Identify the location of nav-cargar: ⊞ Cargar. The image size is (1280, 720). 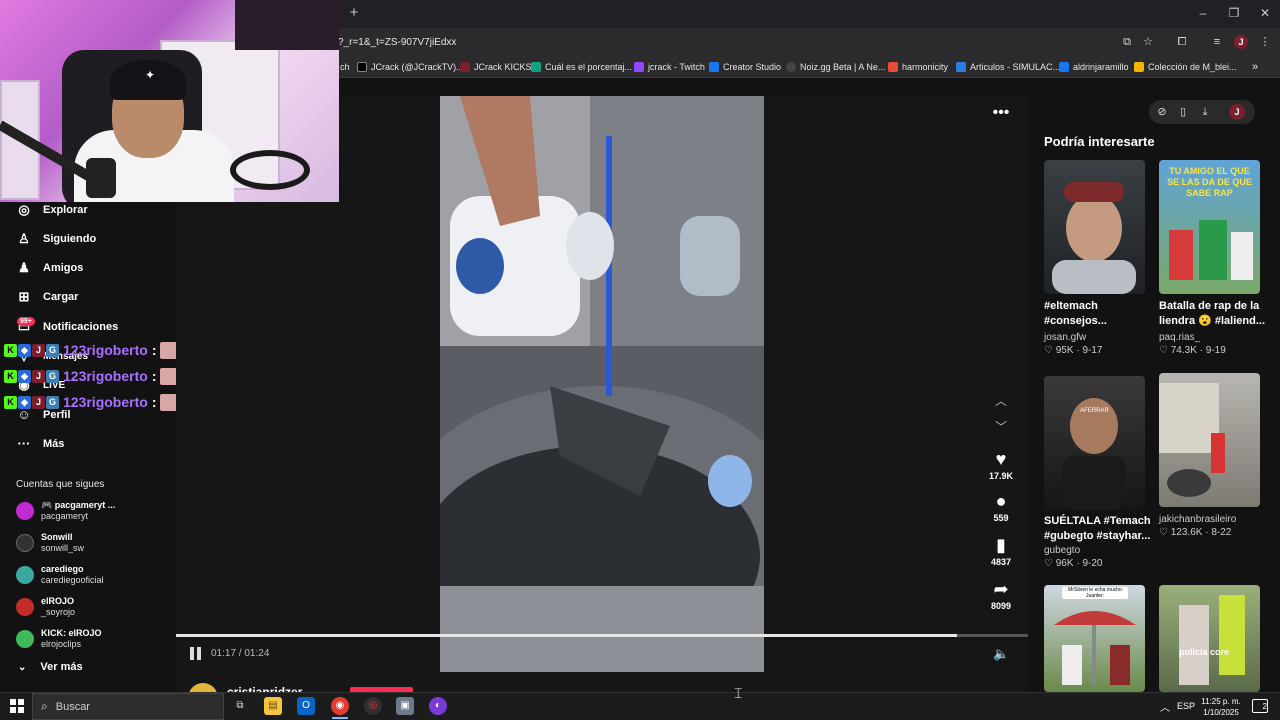
(47, 297).